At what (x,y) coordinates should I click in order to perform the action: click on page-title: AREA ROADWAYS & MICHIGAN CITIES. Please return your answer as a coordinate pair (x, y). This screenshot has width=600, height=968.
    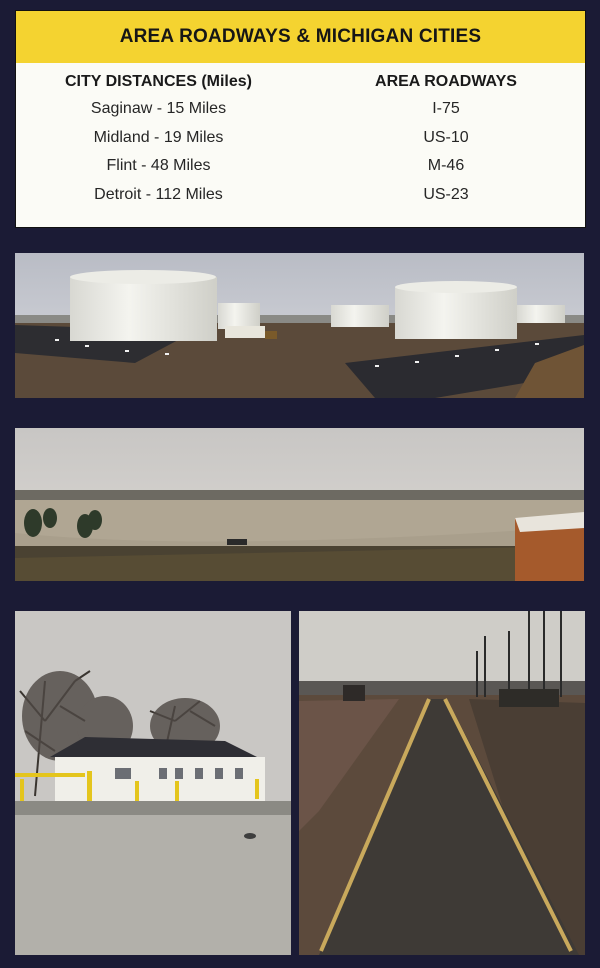
    Looking at the image, I should click on (300, 37).